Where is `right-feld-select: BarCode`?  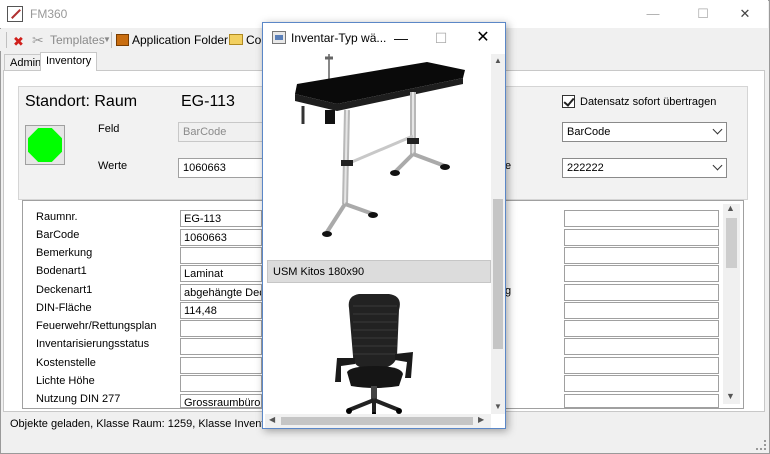 right-feld-select: BarCode is located at coordinates (644, 132).